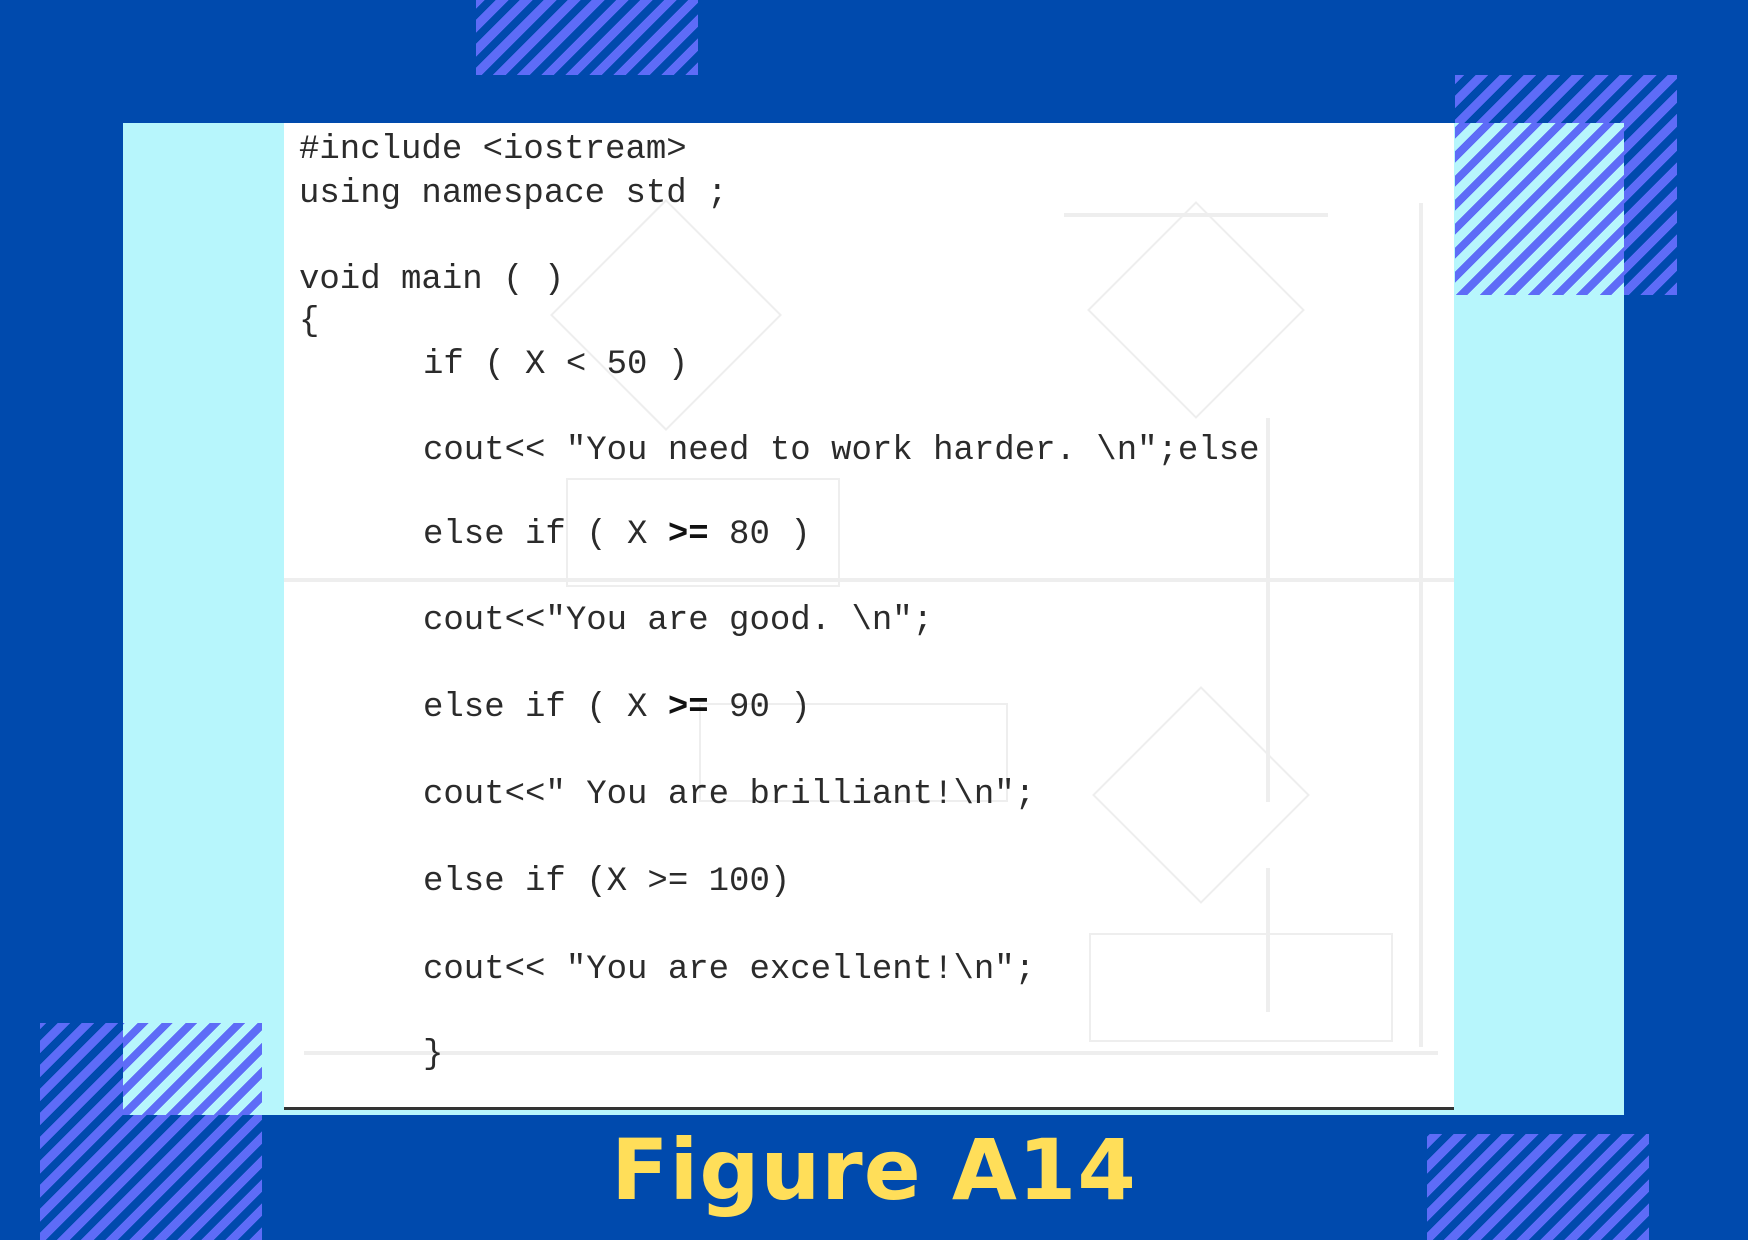 The image size is (1748, 1240). What do you see at coordinates (1539, 209) in the screenshot?
I see `stripe-overlap-right-top` at bounding box center [1539, 209].